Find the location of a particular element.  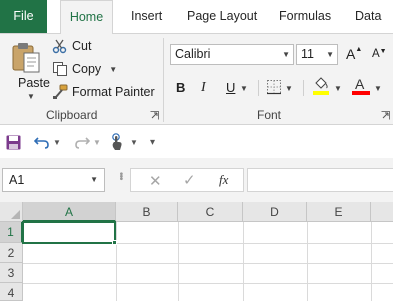

paint-bucket-icon is located at coordinates (321, 86).